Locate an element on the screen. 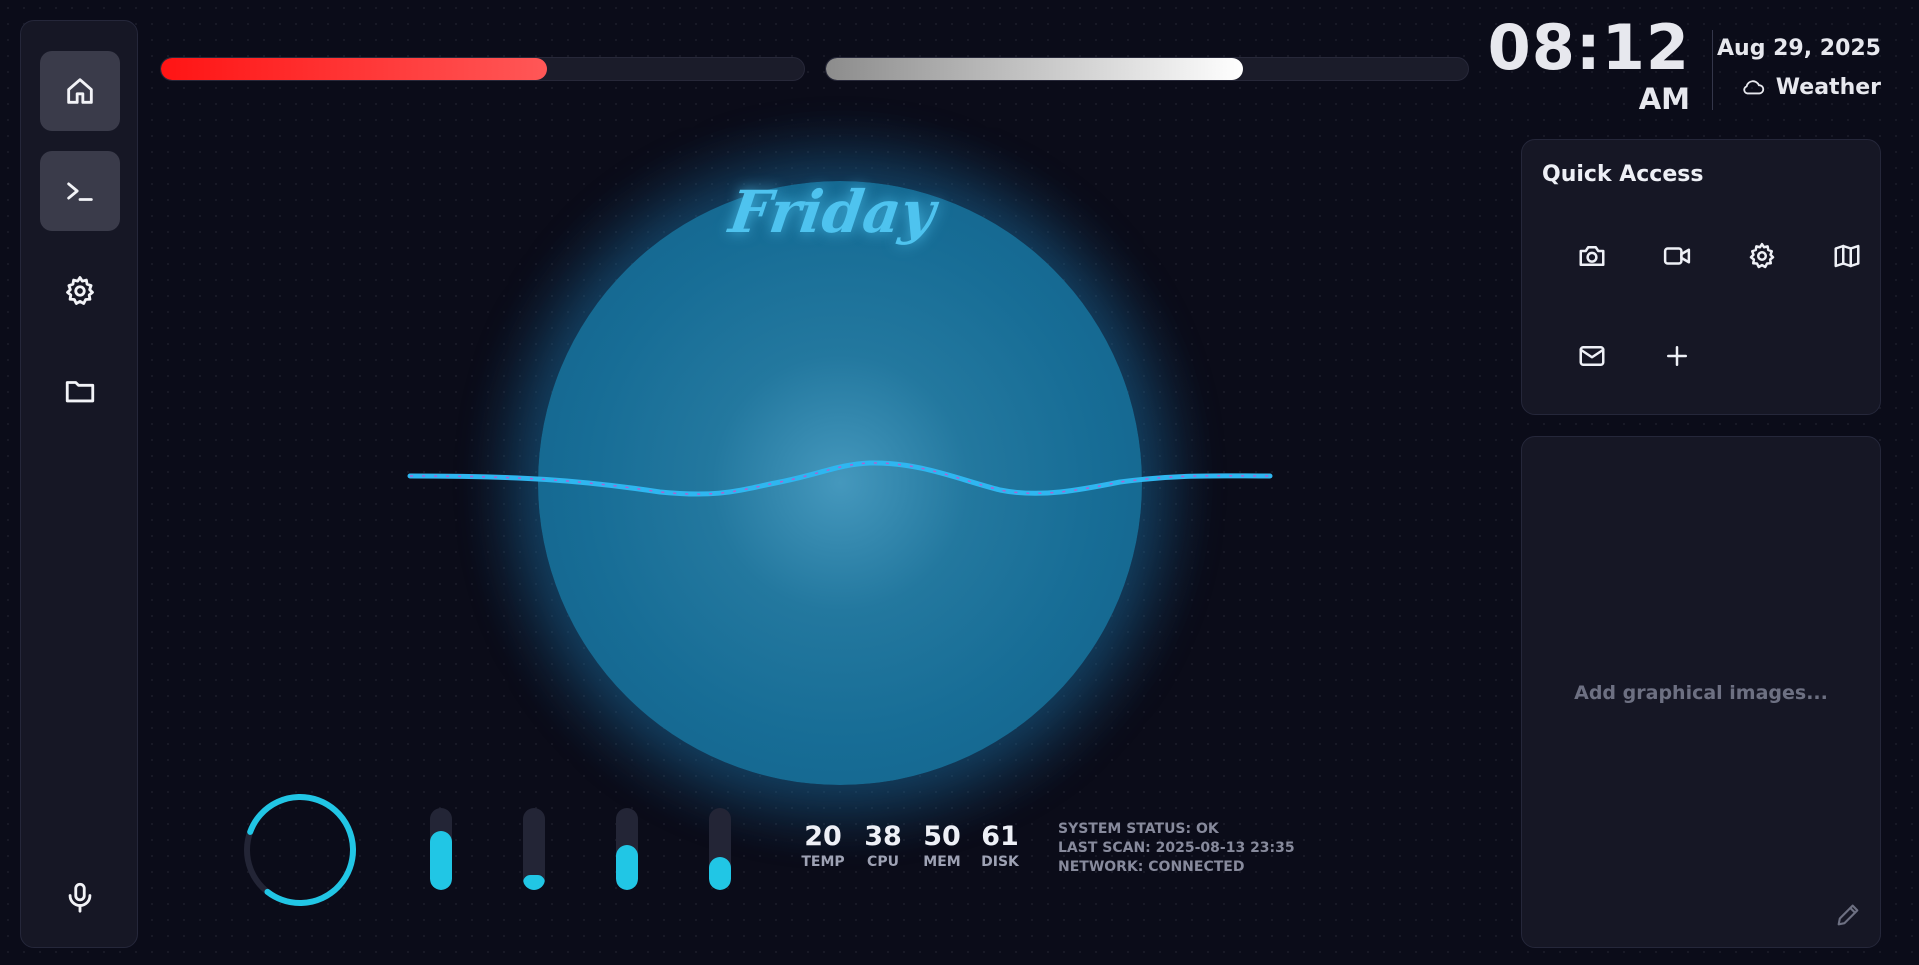  video-button is located at coordinates (1677, 256).